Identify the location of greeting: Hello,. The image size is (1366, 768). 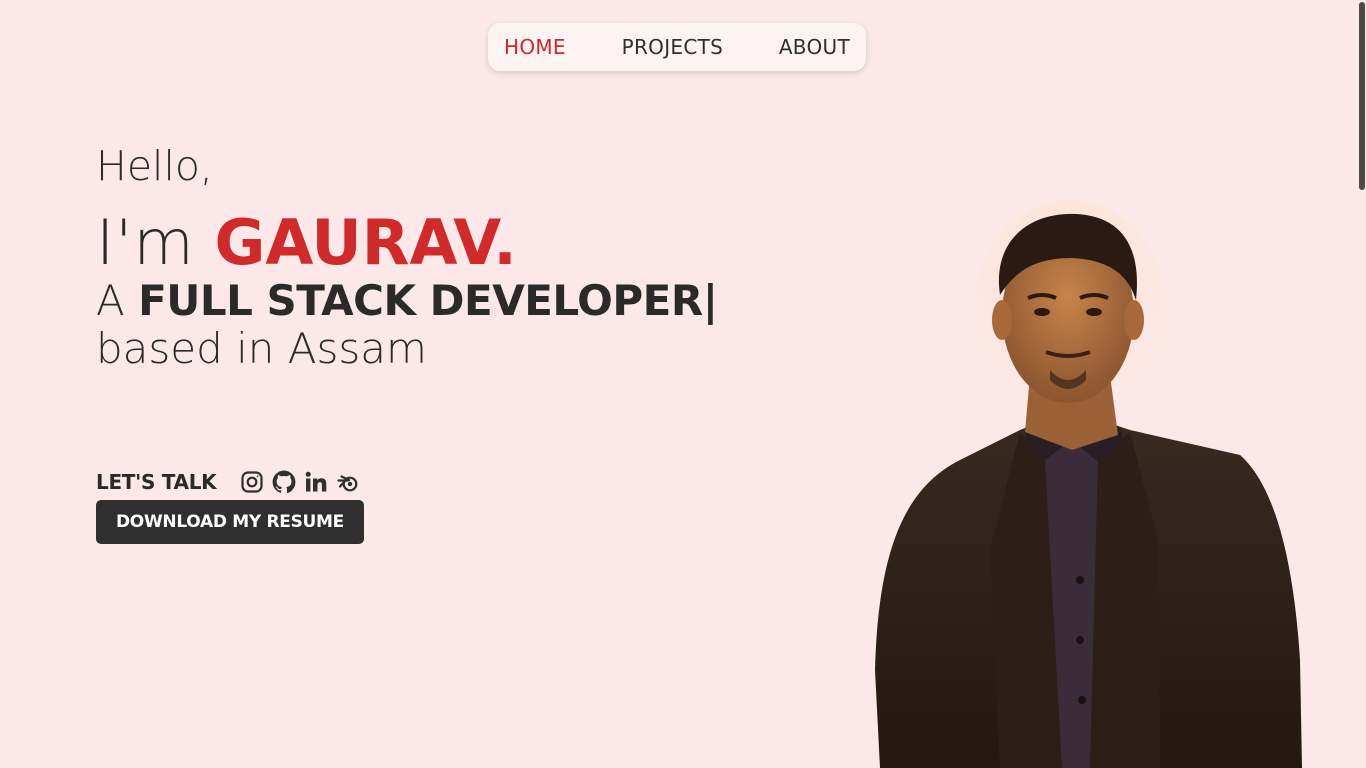
(154, 166).